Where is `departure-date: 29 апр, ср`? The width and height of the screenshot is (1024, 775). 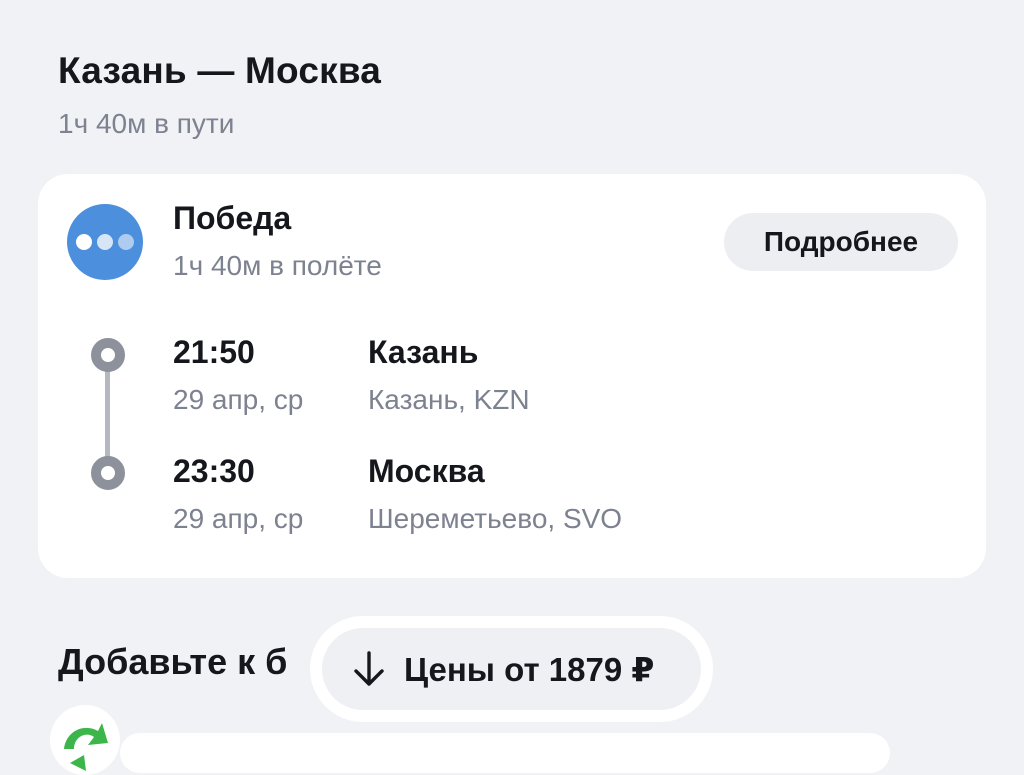 departure-date: 29 апр, ср is located at coordinates (238, 399).